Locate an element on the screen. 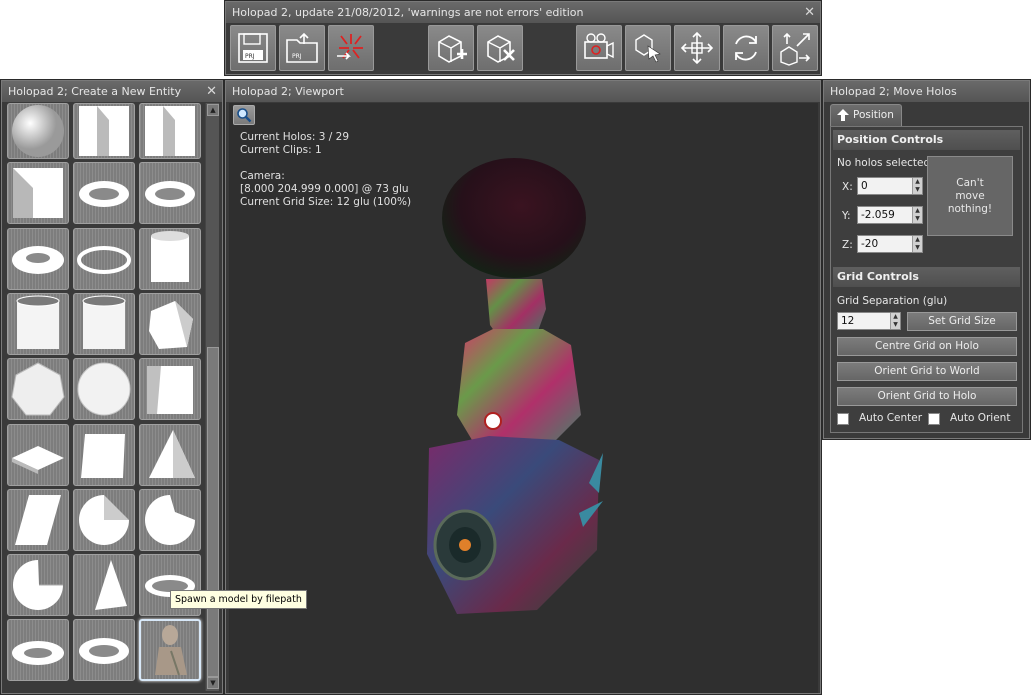  quarter-sphere-icon is located at coordinates (170, 519).